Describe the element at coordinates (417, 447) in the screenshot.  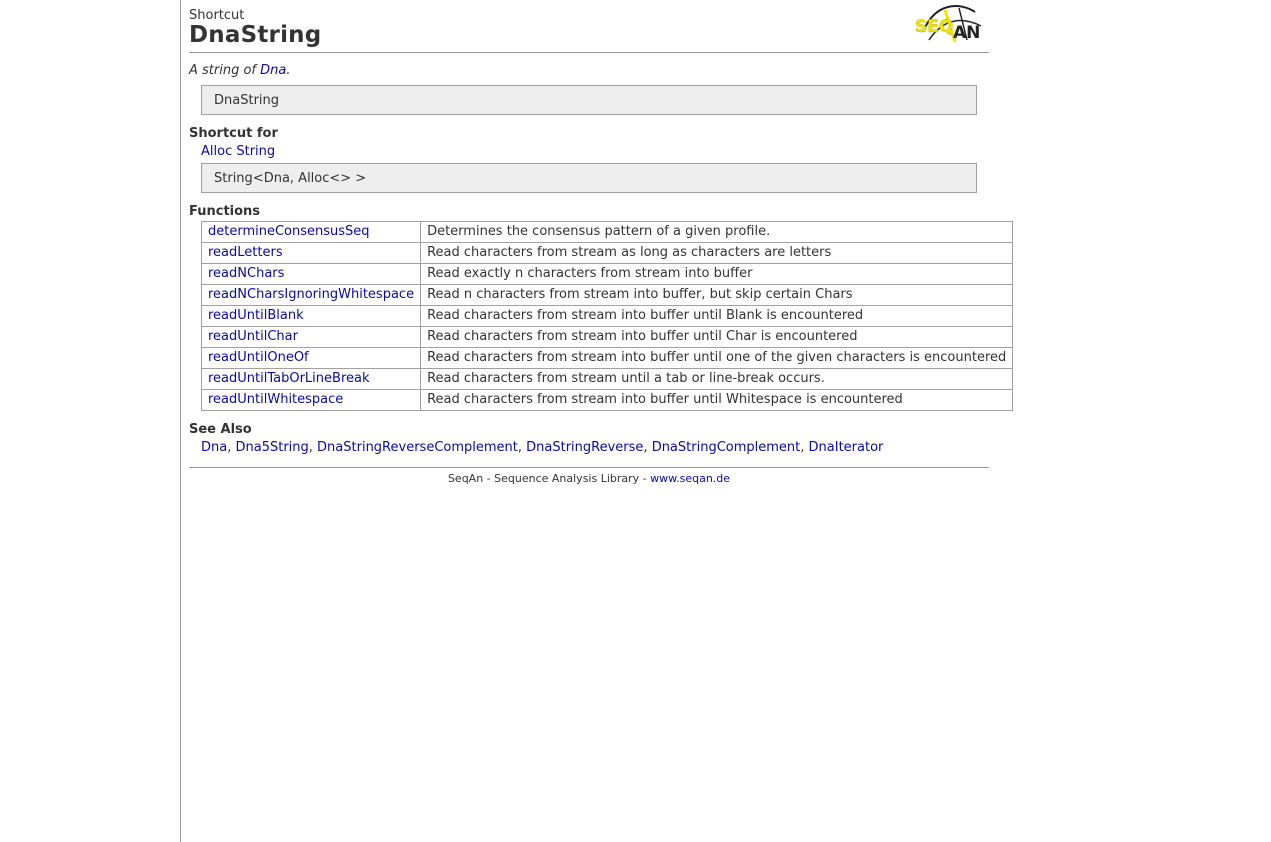
I see `see-also-link: DnaStringReverseComplement` at that location.